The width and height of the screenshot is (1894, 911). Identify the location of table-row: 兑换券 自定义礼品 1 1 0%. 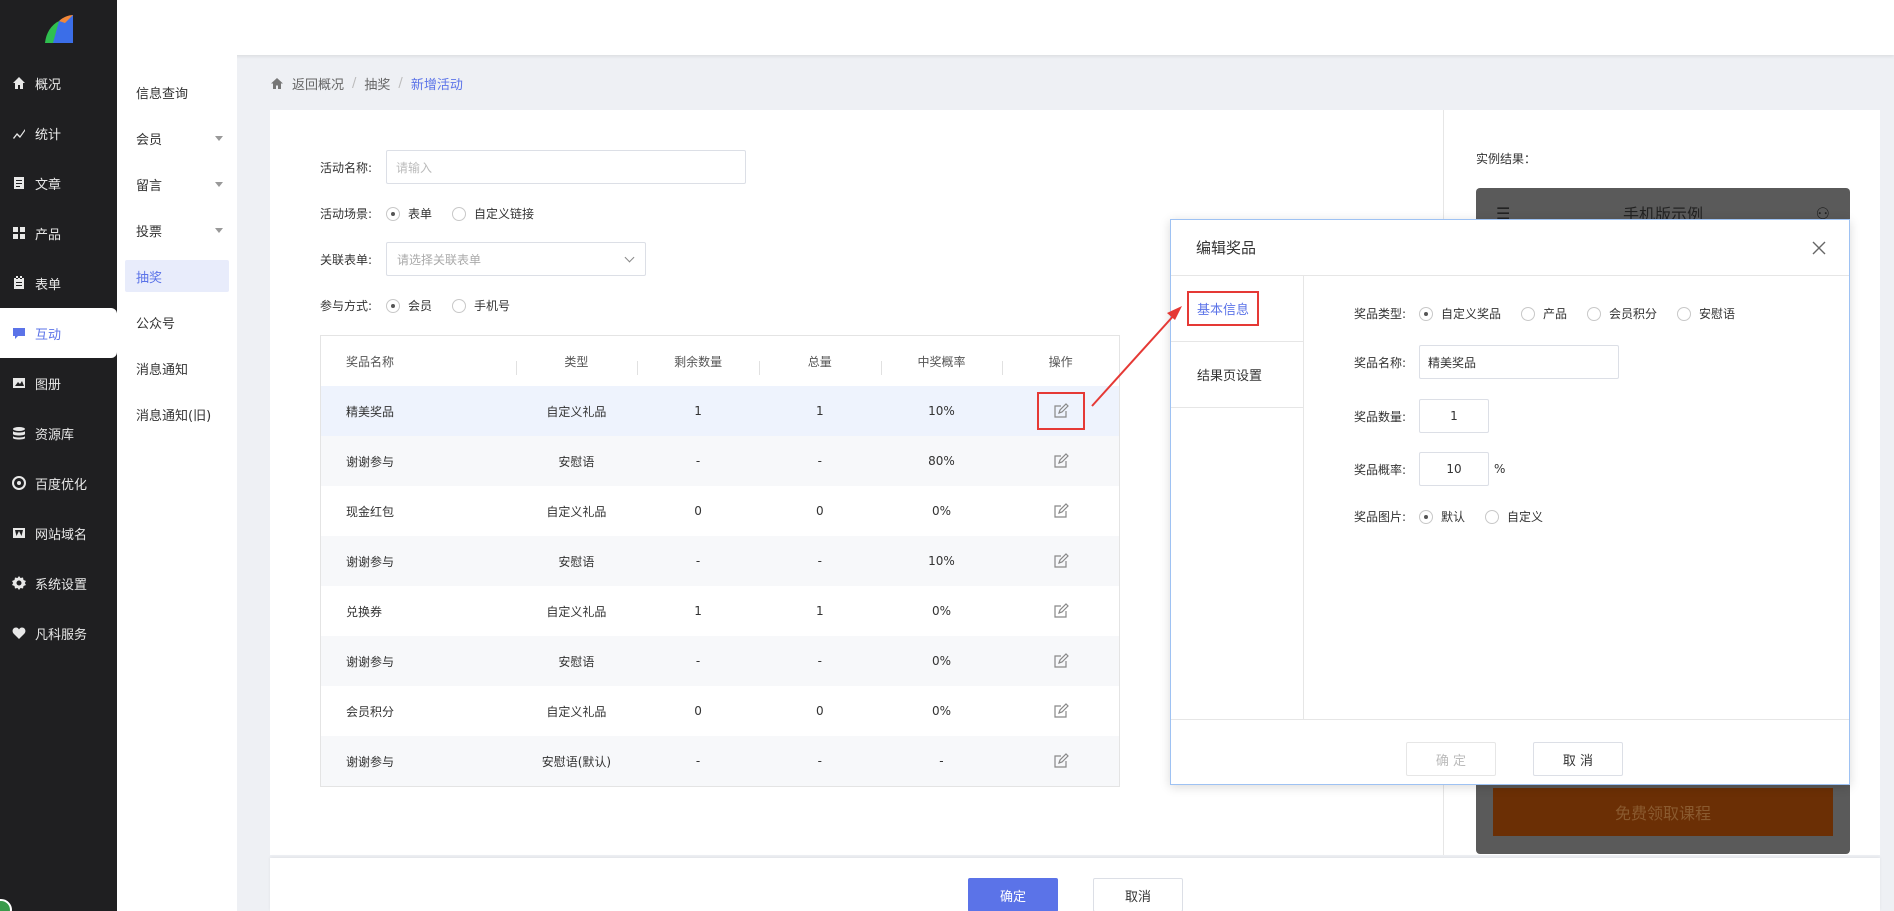
(720, 611).